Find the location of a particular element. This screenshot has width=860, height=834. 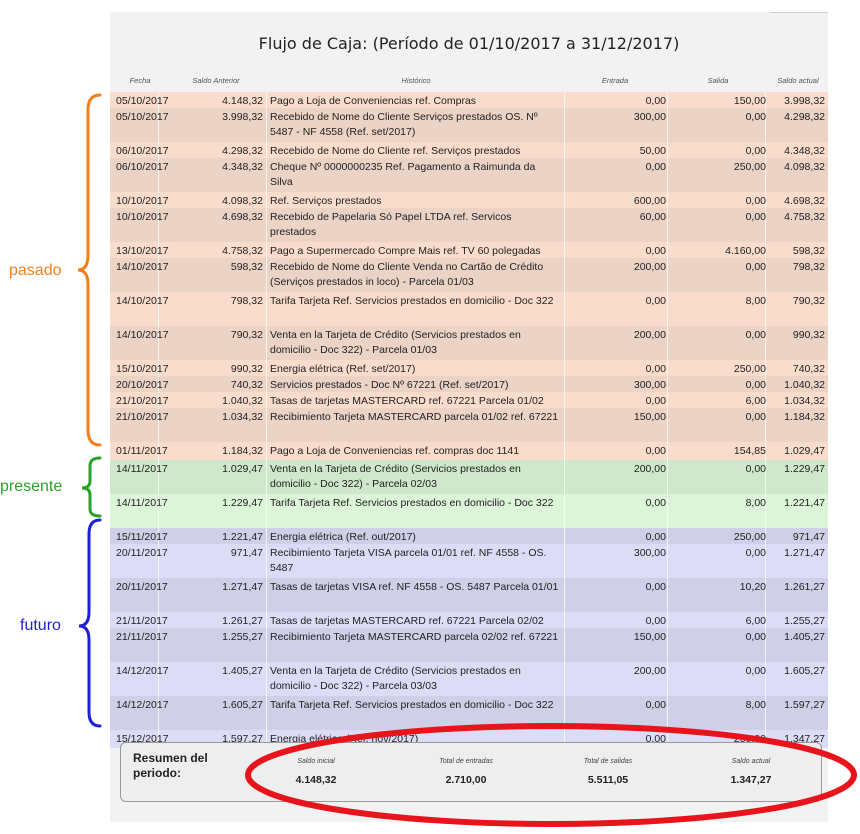

summary-caption-total-entradas: Total de entradas is located at coordinates (466, 761).